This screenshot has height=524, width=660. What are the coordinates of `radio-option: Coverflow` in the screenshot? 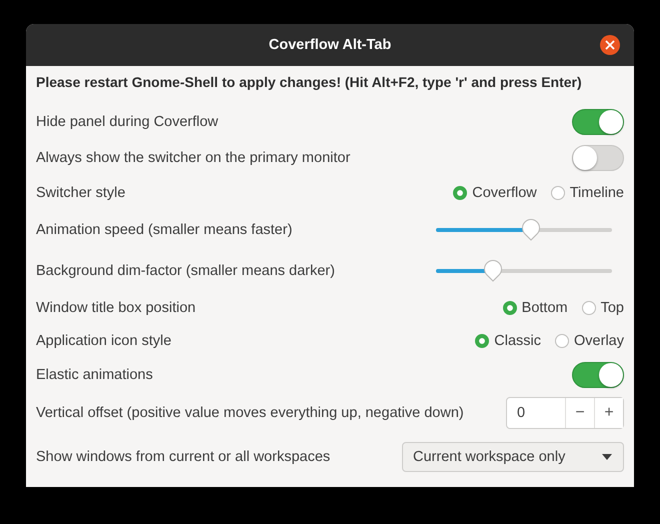 It's located at (495, 192).